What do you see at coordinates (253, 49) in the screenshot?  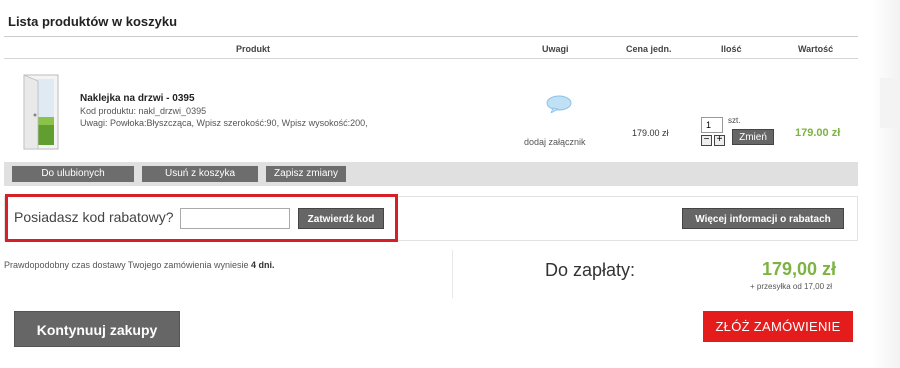 I see `header-product: Produkt` at bounding box center [253, 49].